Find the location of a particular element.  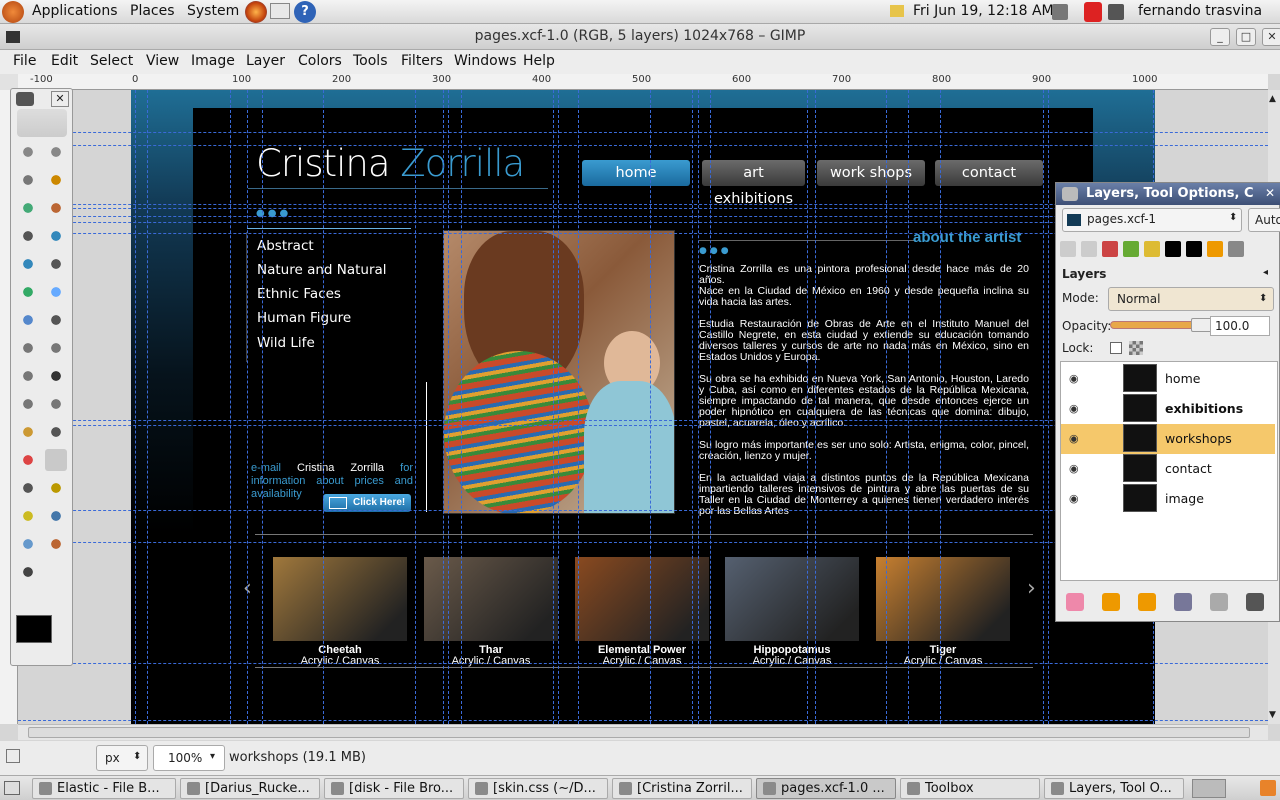

tab-brushes-icon is located at coordinates (1152, 249).